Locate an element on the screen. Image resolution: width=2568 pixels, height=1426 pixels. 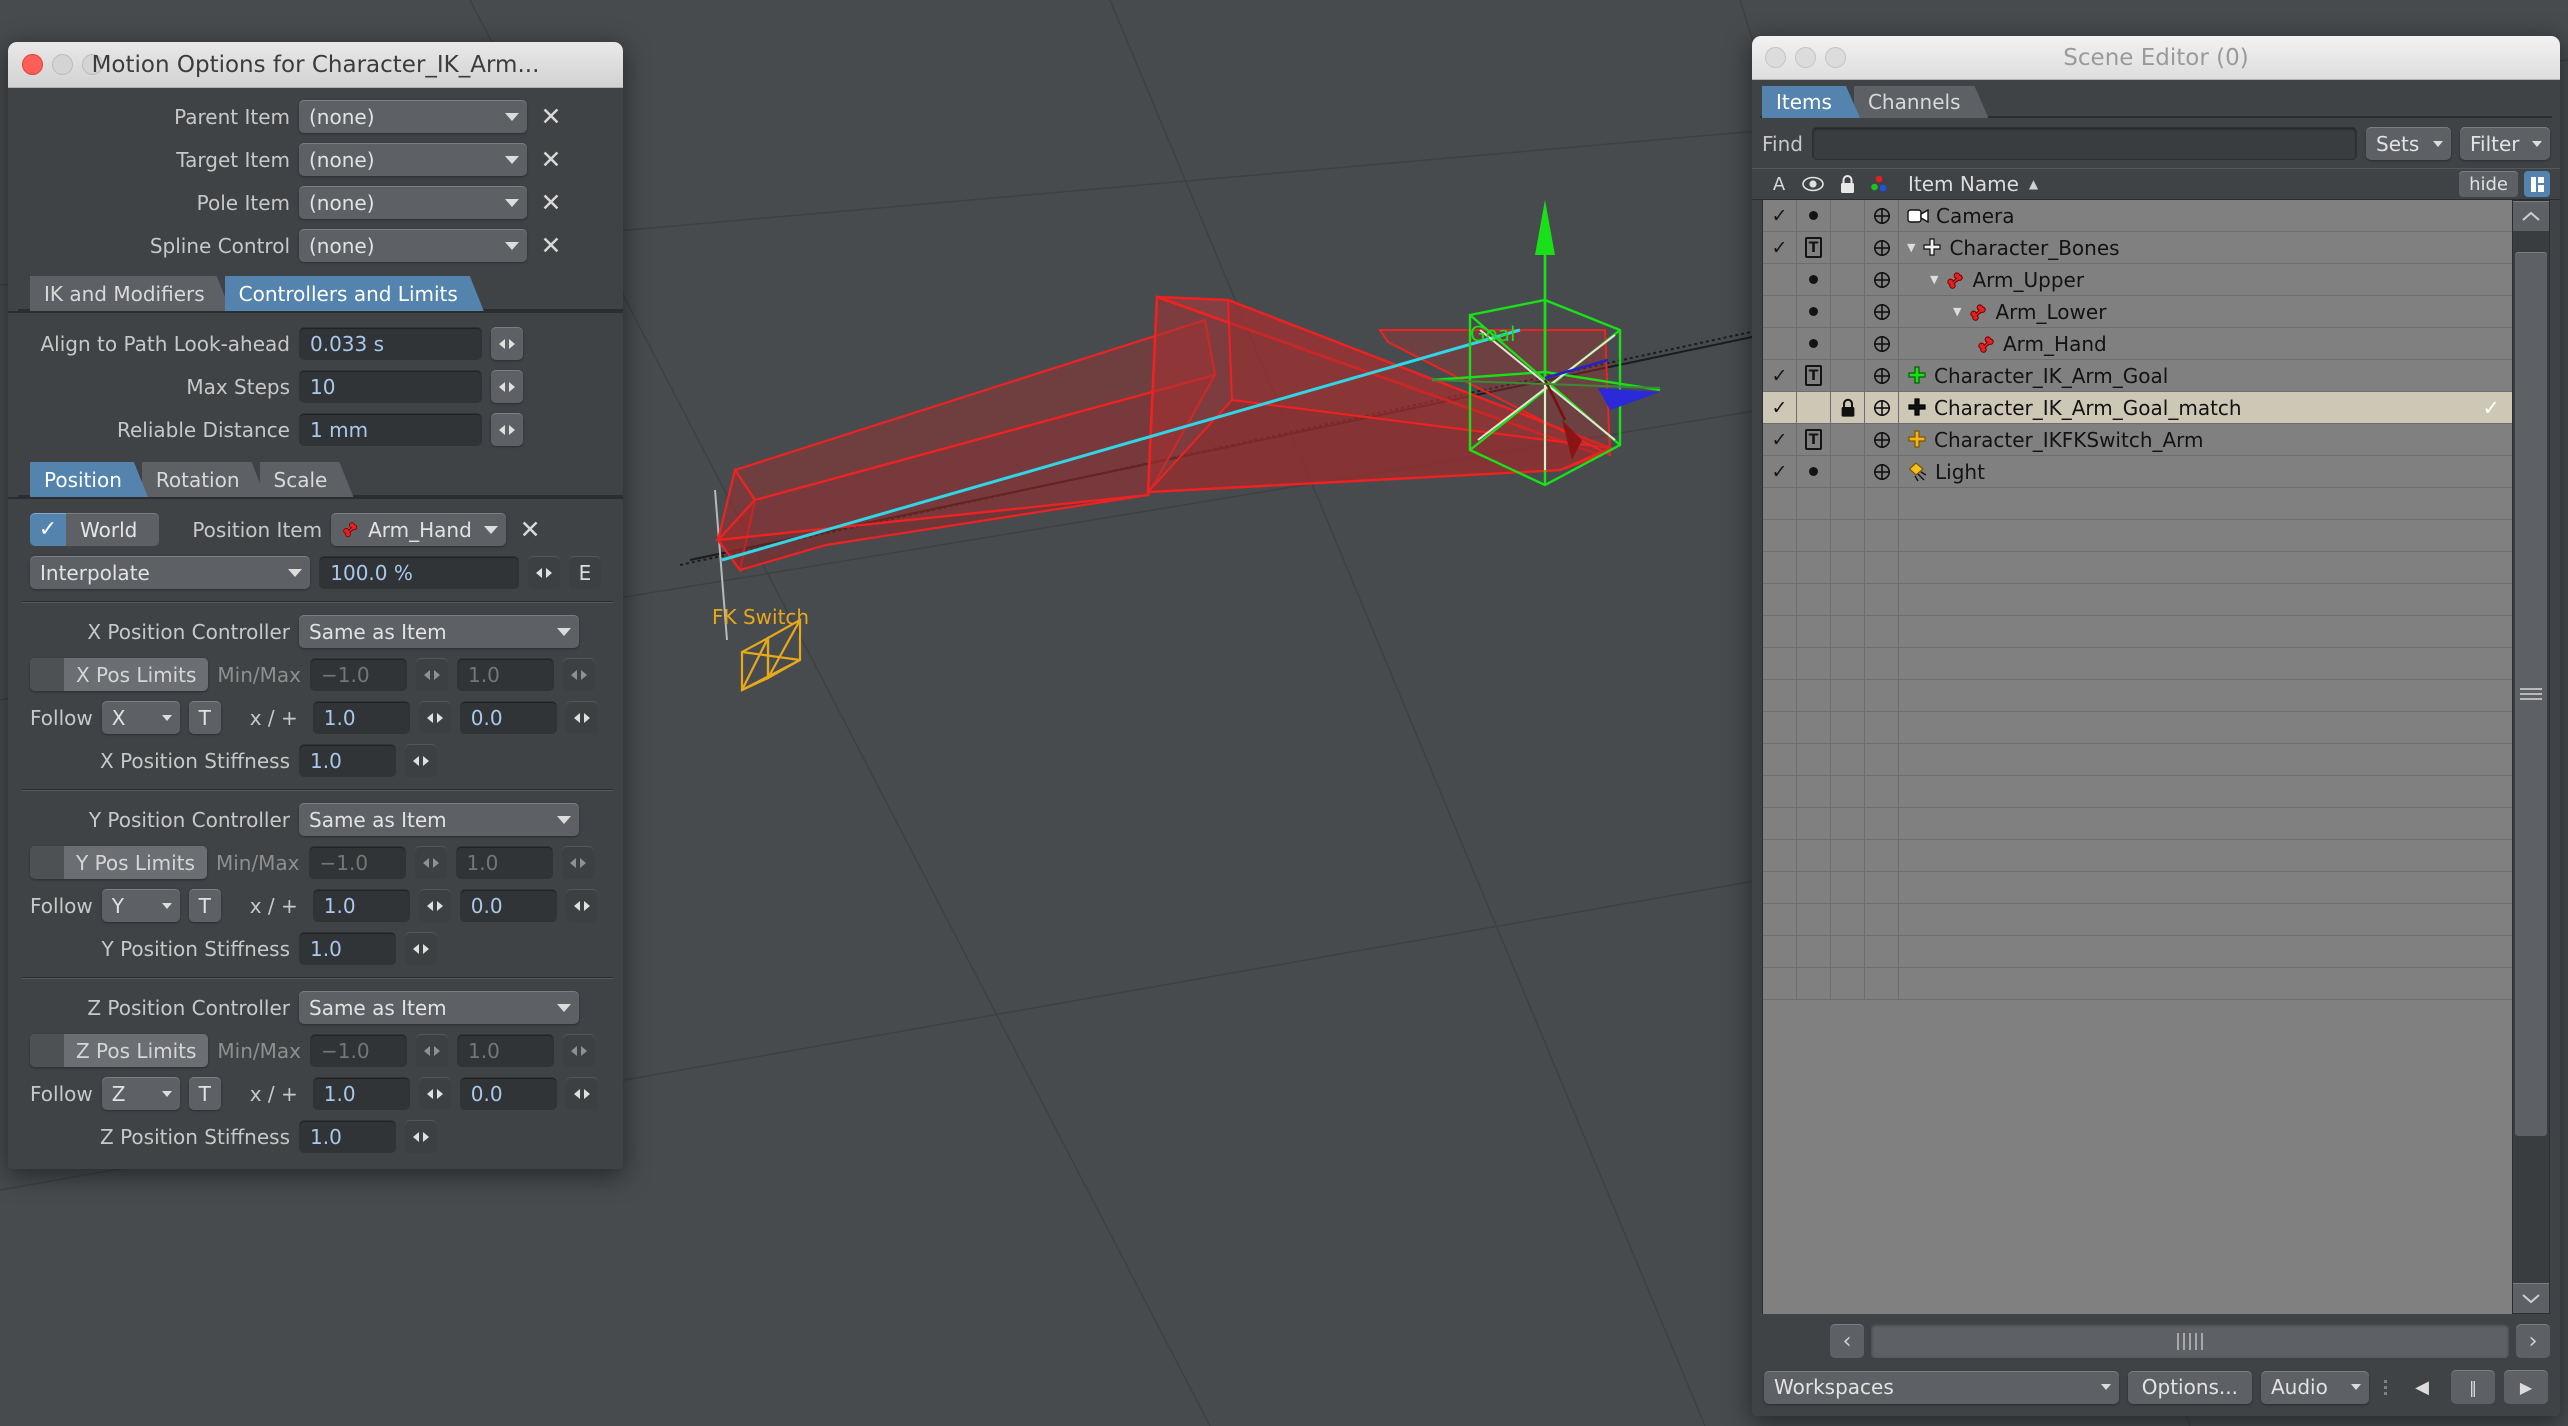
z-offset-spinner is located at coordinates (581, 1093).